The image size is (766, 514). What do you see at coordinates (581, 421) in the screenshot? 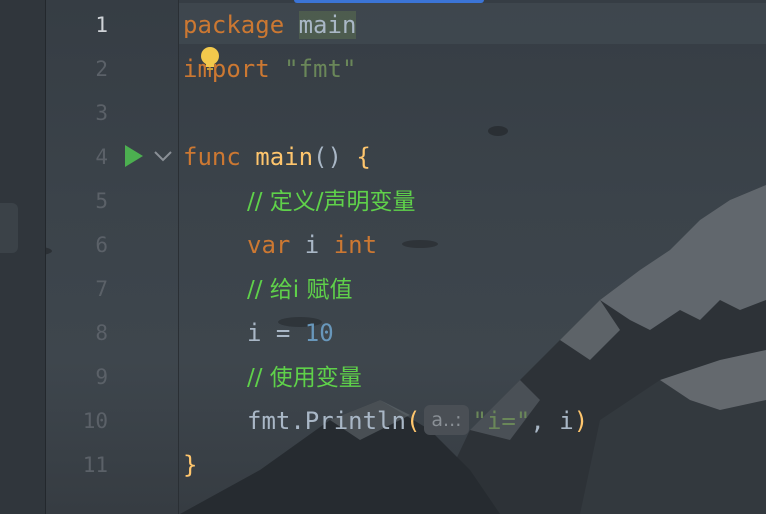
I see `code-token: )` at bounding box center [581, 421].